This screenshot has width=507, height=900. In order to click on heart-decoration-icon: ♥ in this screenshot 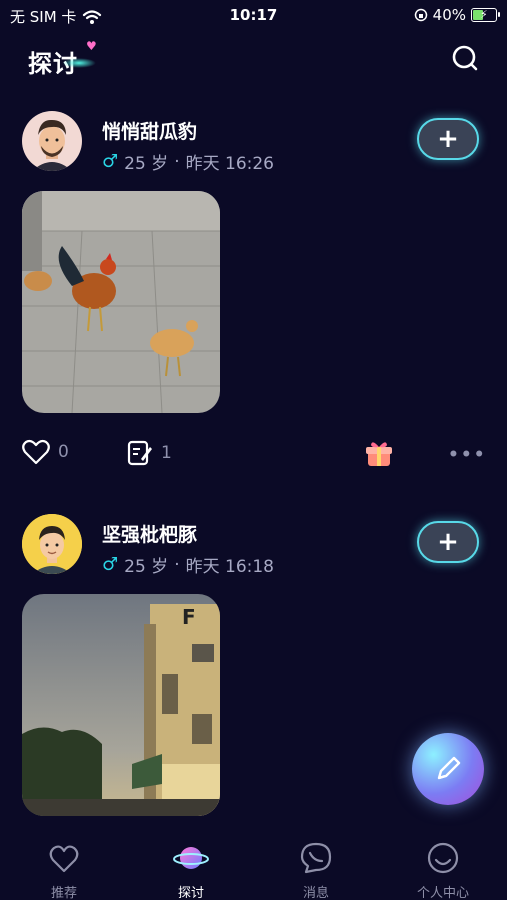, I will do `click(91, 46)`.